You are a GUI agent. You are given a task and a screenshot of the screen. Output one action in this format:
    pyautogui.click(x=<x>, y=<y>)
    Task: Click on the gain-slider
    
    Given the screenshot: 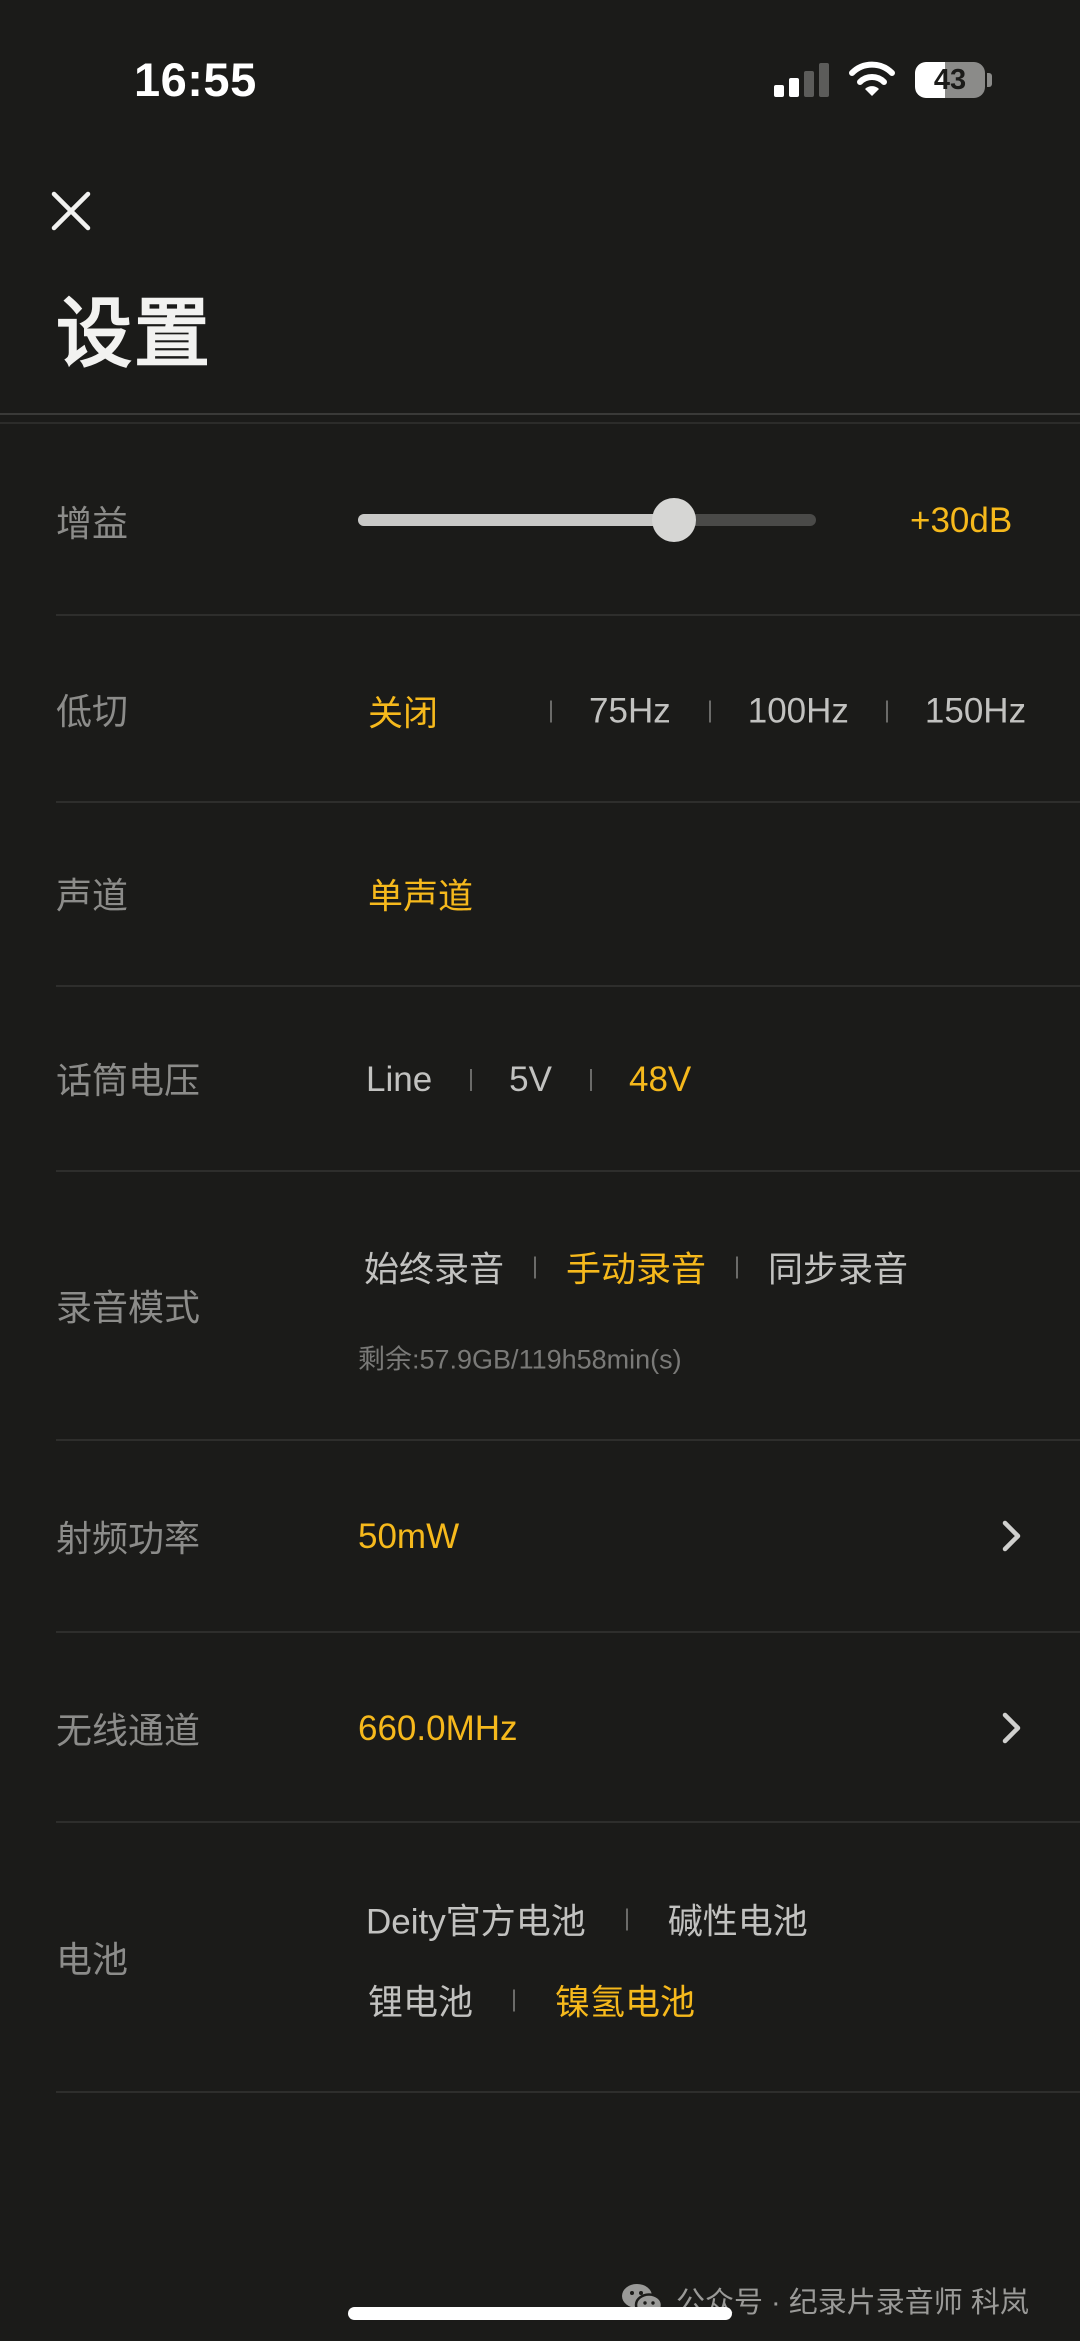 What is the action you would take?
    pyautogui.click(x=587, y=520)
    